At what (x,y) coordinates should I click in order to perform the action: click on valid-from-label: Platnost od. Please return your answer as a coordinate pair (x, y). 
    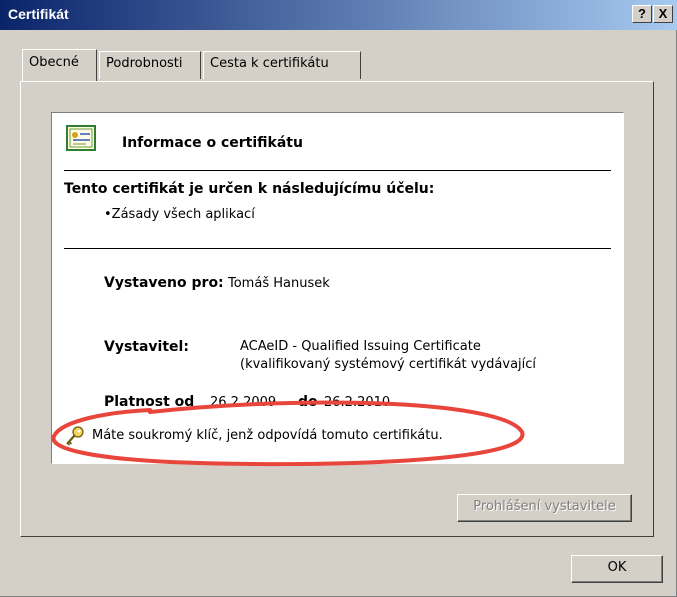
    Looking at the image, I should click on (149, 402).